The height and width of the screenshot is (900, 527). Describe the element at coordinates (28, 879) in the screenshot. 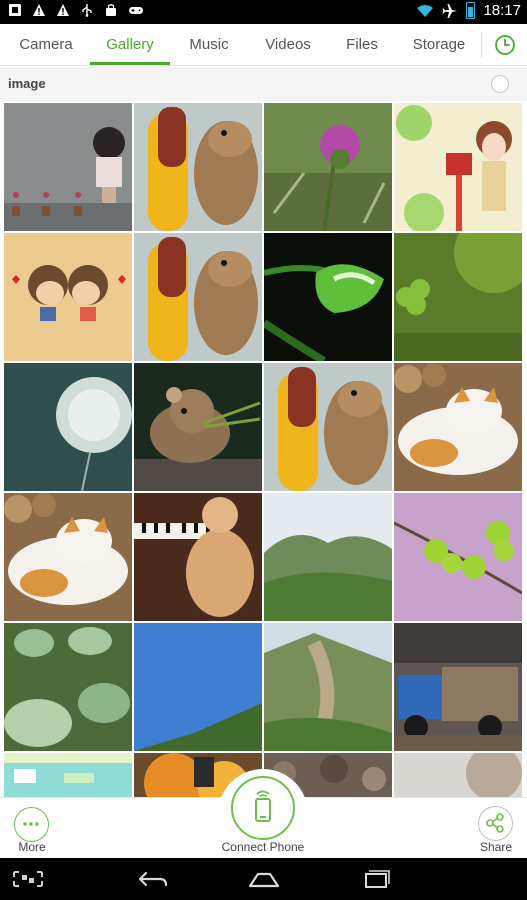

I see `qr-scan-icon` at that location.